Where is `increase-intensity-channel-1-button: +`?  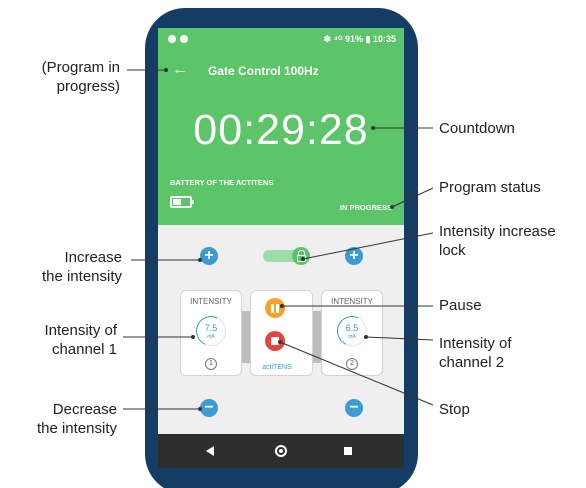 increase-intensity-channel-1-button: + is located at coordinates (209, 256).